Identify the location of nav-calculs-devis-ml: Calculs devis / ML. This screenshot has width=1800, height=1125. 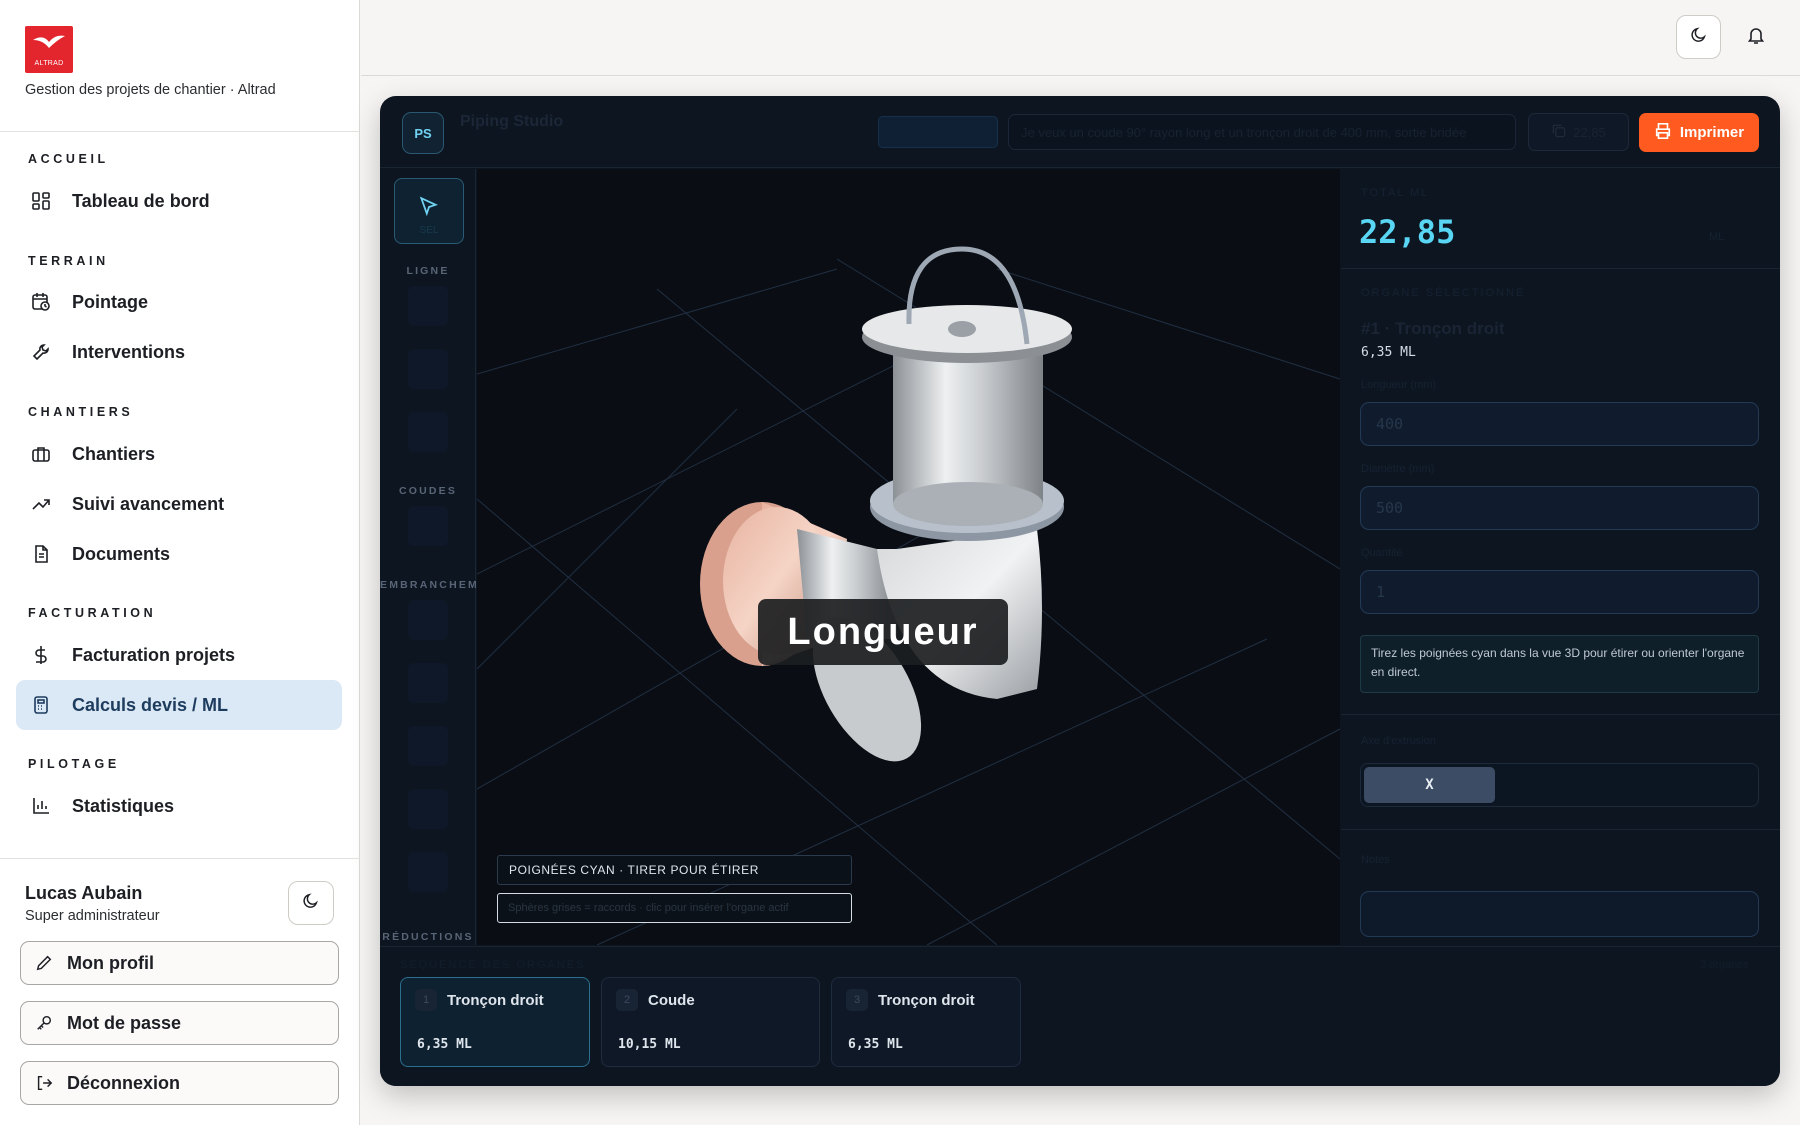
(179, 705).